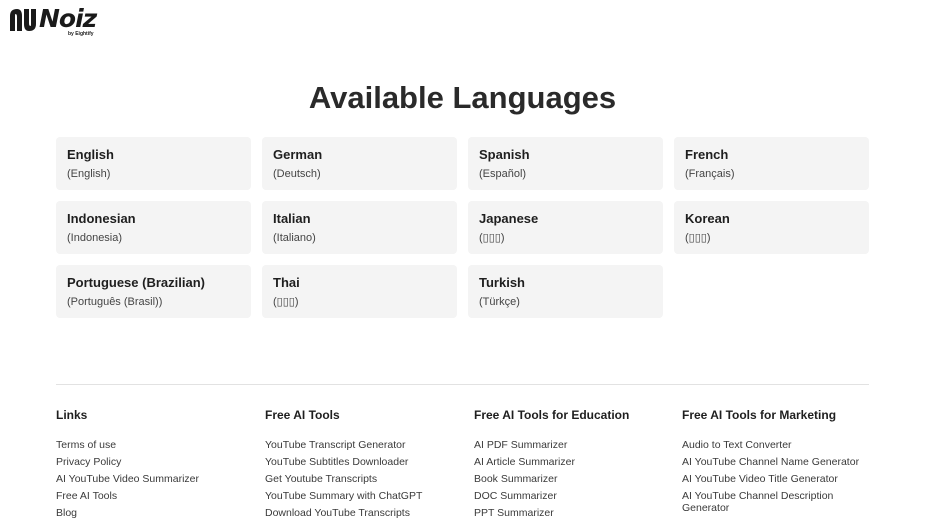  I want to click on language-card-japanese: Japanese (▯▯▯), so click(565, 227).